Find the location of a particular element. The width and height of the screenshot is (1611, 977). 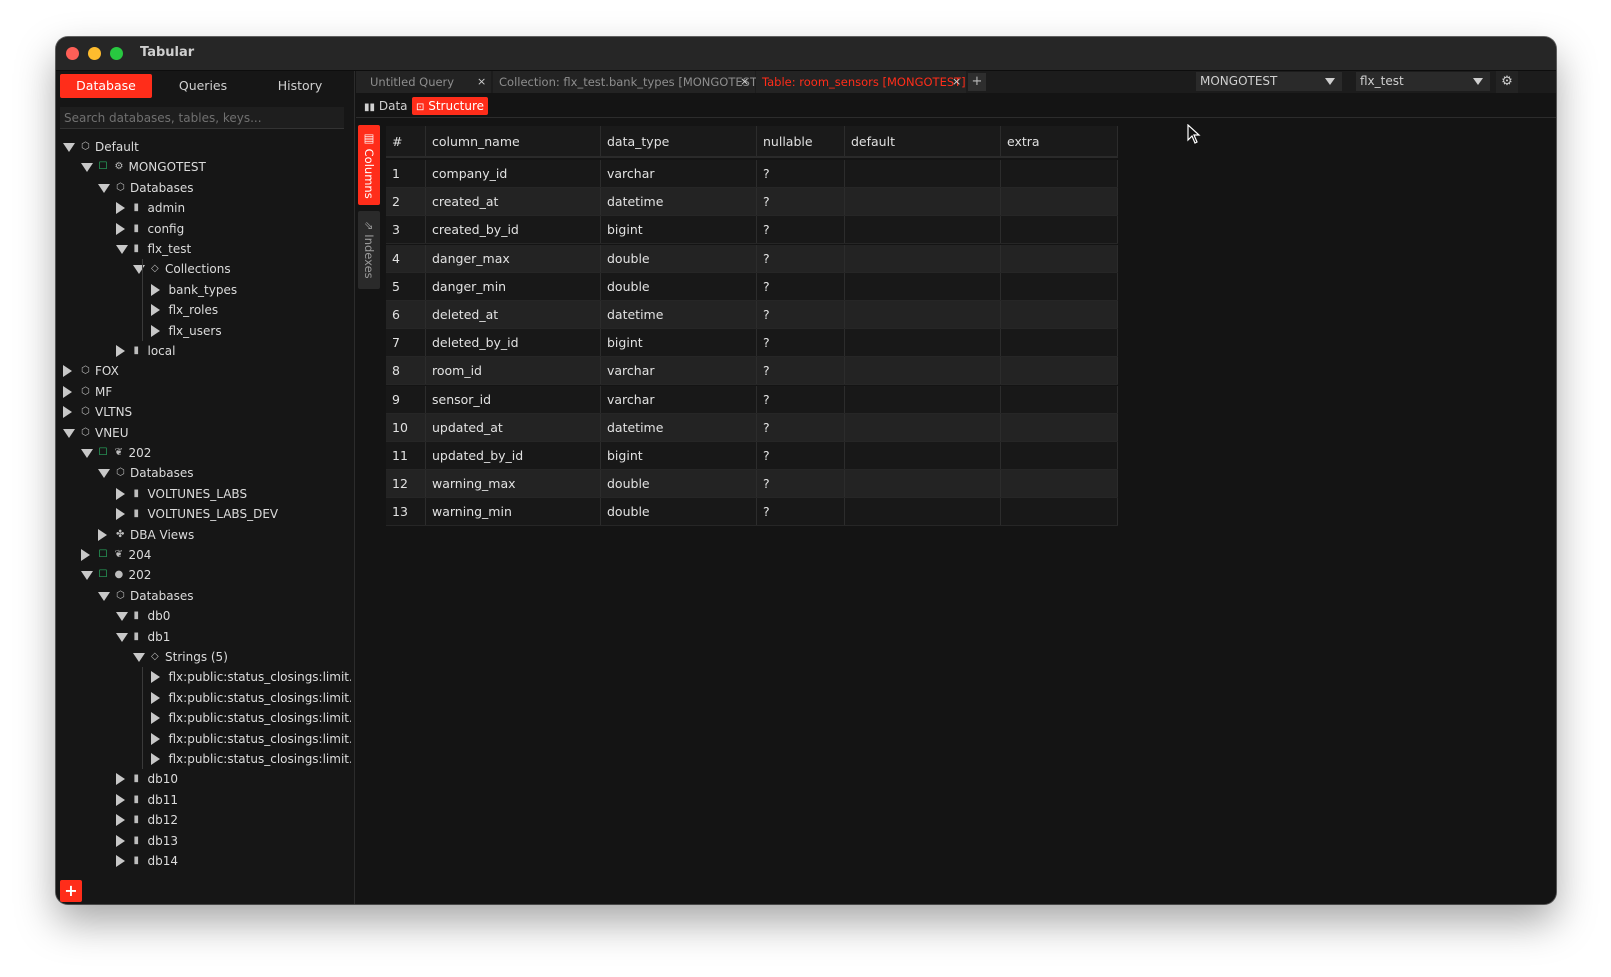

cell-index: 4 is located at coordinates (406, 258).